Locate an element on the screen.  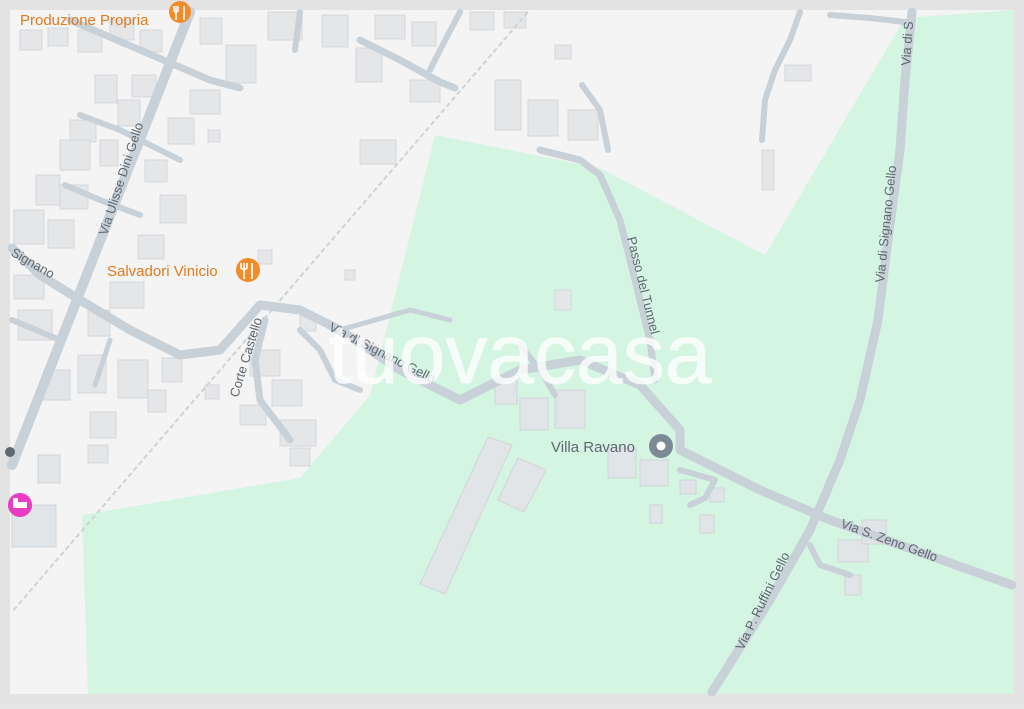
road-label-via-di-signano-gello-top: Via di S is located at coordinates (907, 43).